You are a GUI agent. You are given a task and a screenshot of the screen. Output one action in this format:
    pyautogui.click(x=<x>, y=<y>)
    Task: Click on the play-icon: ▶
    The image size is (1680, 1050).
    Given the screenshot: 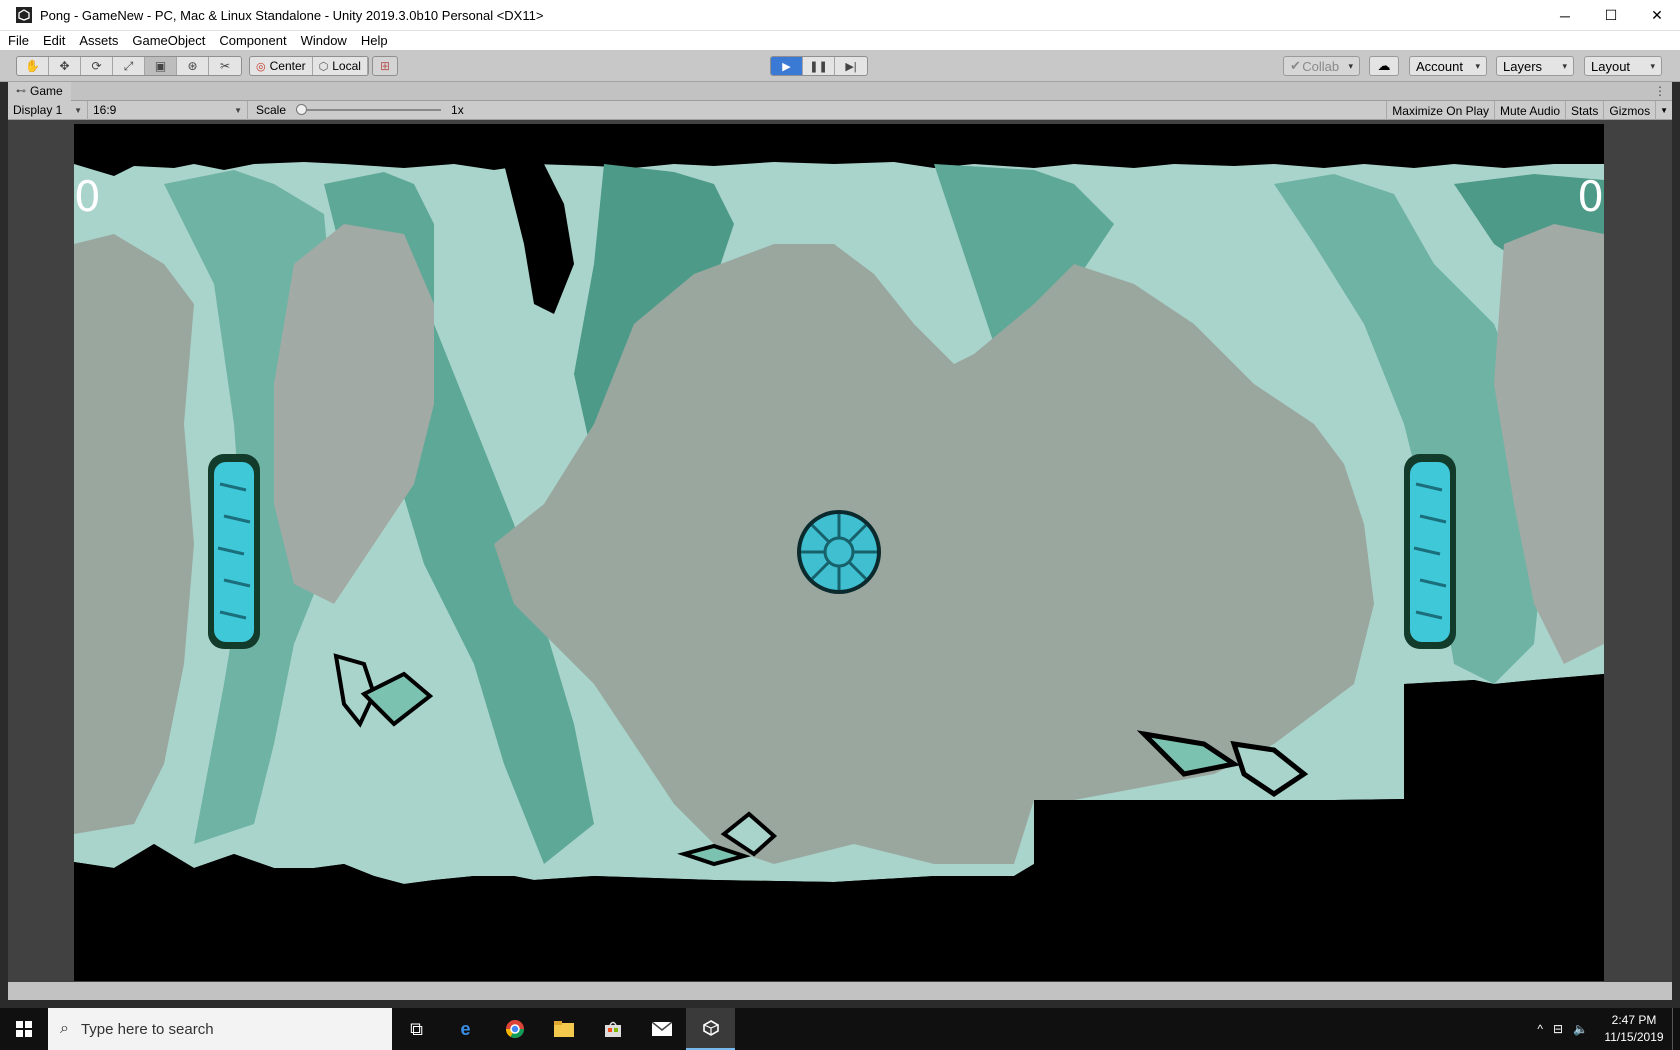 What is the action you would take?
    pyautogui.click(x=786, y=66)
    